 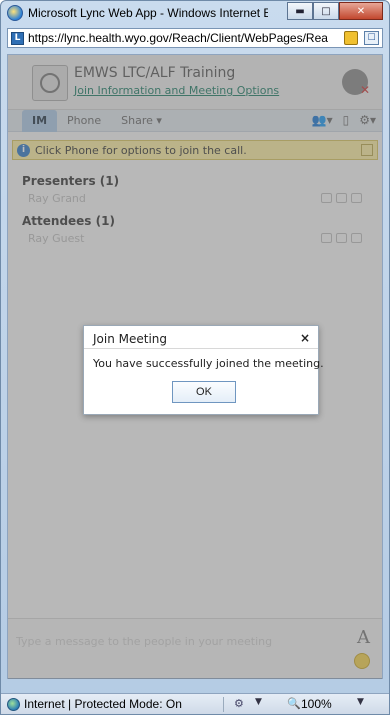 I want to click on ie-logo-icon, so click(x=15, y=13).